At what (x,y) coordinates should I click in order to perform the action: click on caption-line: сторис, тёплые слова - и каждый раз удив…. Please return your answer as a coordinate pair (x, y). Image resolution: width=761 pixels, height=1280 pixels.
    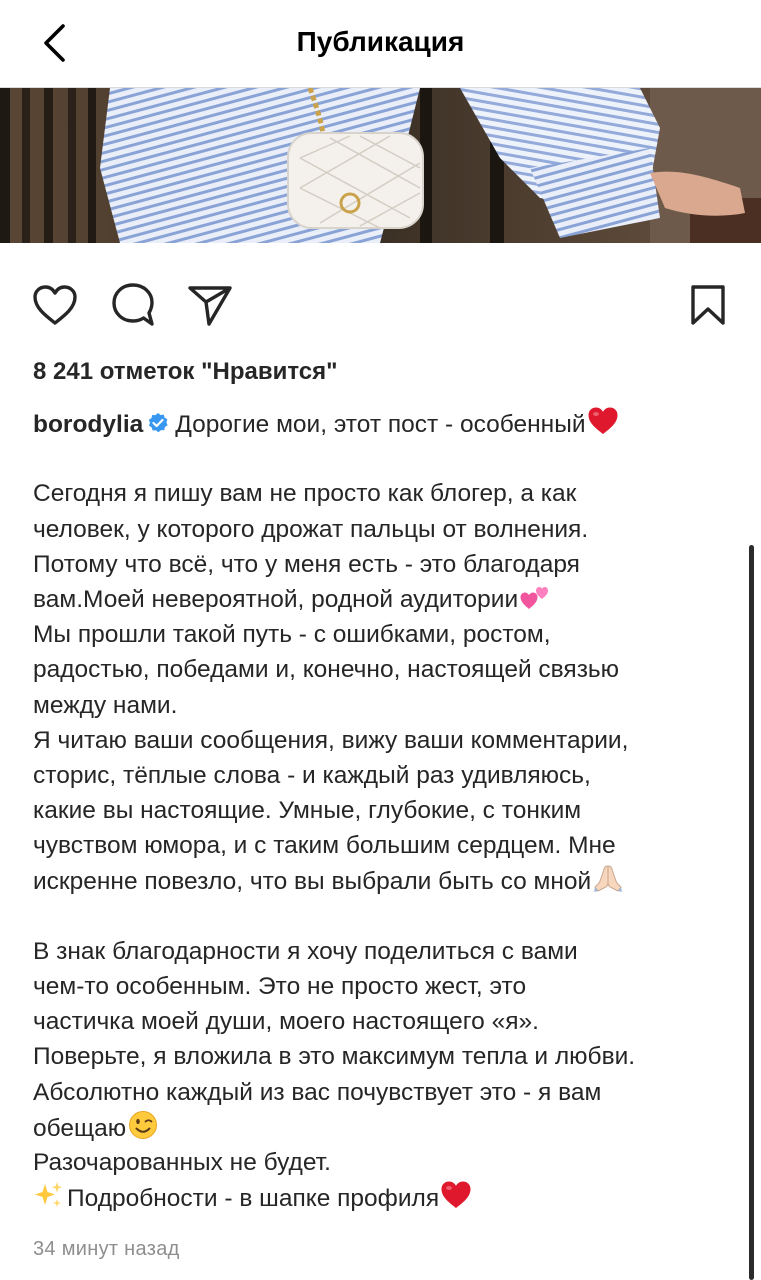
    Looking at the image, I should click on (312, 775).